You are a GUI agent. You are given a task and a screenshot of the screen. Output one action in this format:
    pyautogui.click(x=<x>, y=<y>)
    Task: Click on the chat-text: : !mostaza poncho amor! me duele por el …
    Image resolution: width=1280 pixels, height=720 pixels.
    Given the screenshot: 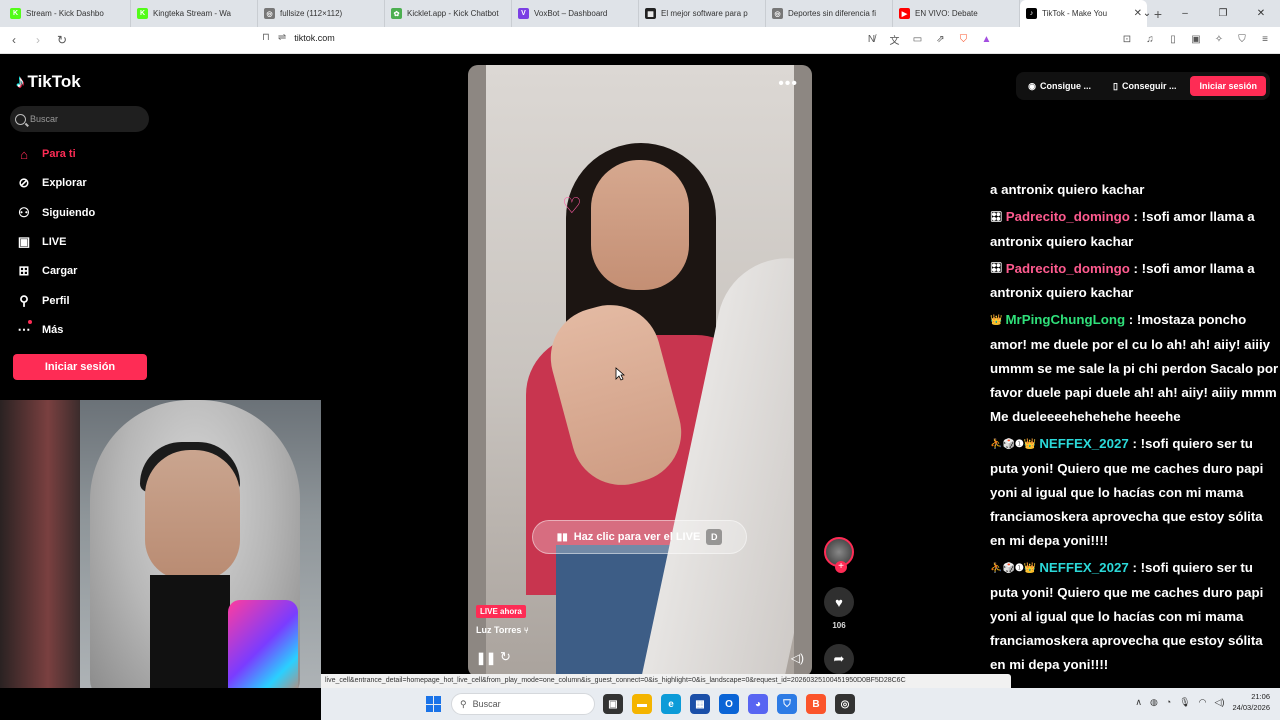 What is the action you would take?
    pyautogui.click(x=1134, y=368)
    